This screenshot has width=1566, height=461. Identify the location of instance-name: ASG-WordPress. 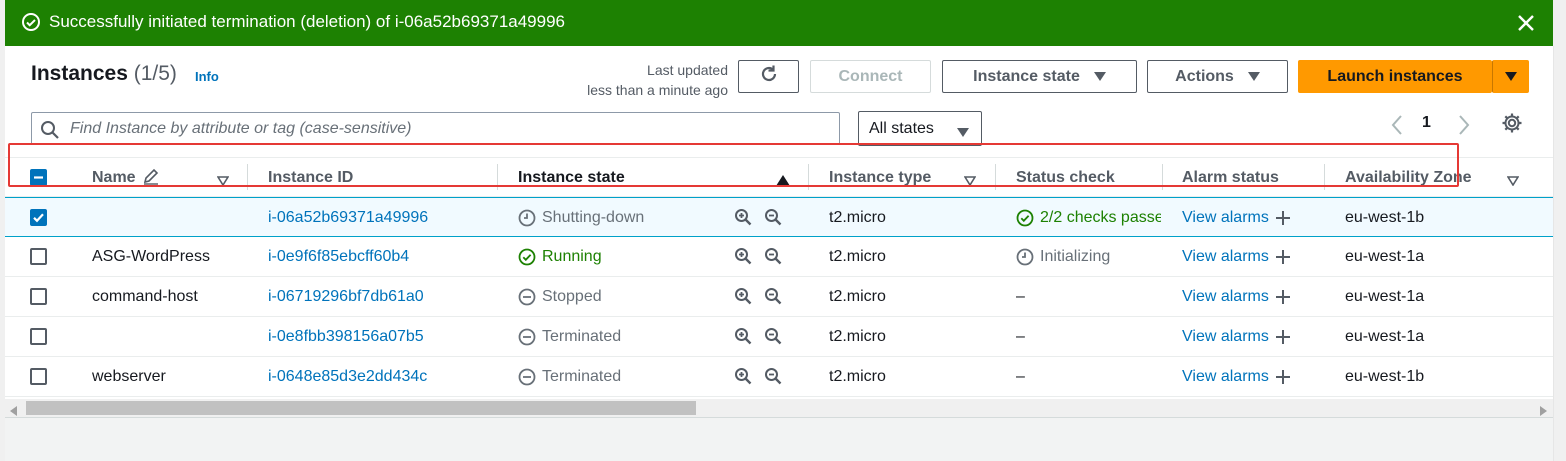
(167, 257).